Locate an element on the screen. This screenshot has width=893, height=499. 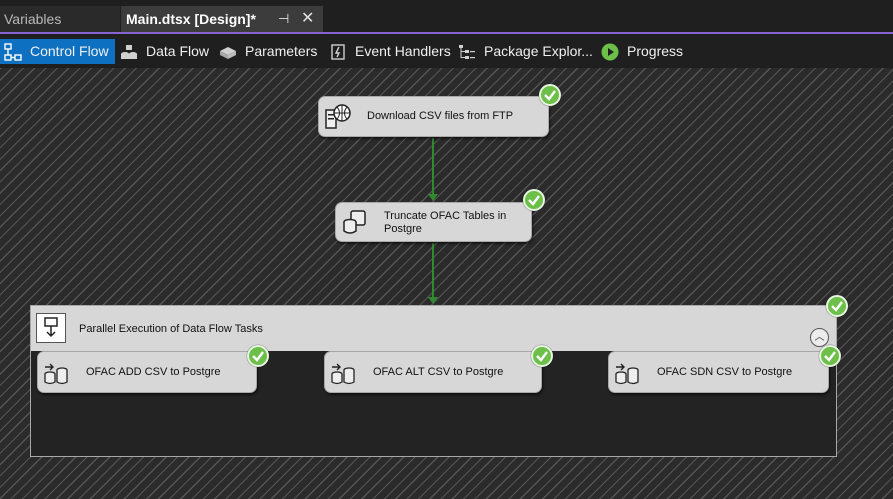
tab-control-flow: Control Flow is located at coordinates (57, 51).